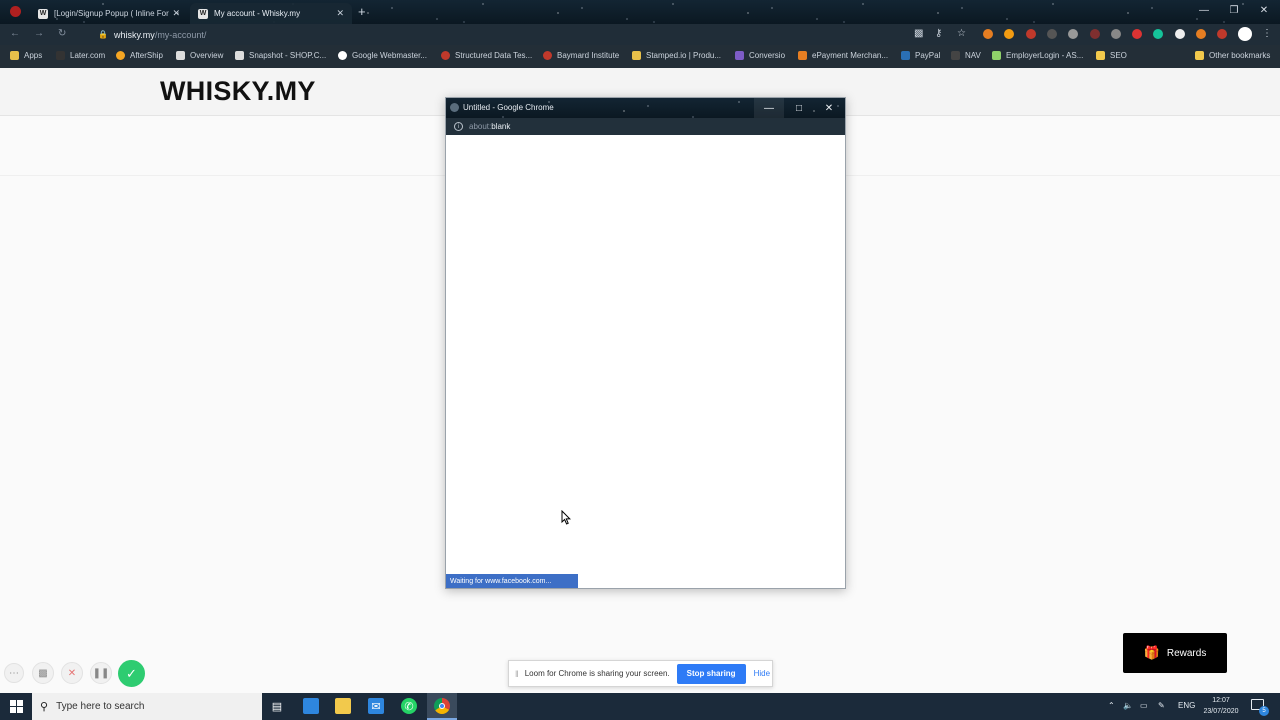  Describe the element at coordinates (442, 706) in the screenshot. I see `chrome-icon` at that location.